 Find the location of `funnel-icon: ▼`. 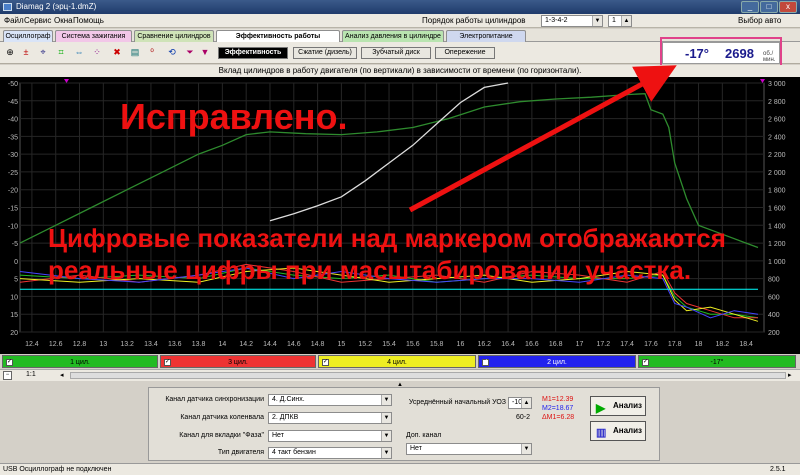

funnel-icon: ▼ is located at coordinates (205, 52).